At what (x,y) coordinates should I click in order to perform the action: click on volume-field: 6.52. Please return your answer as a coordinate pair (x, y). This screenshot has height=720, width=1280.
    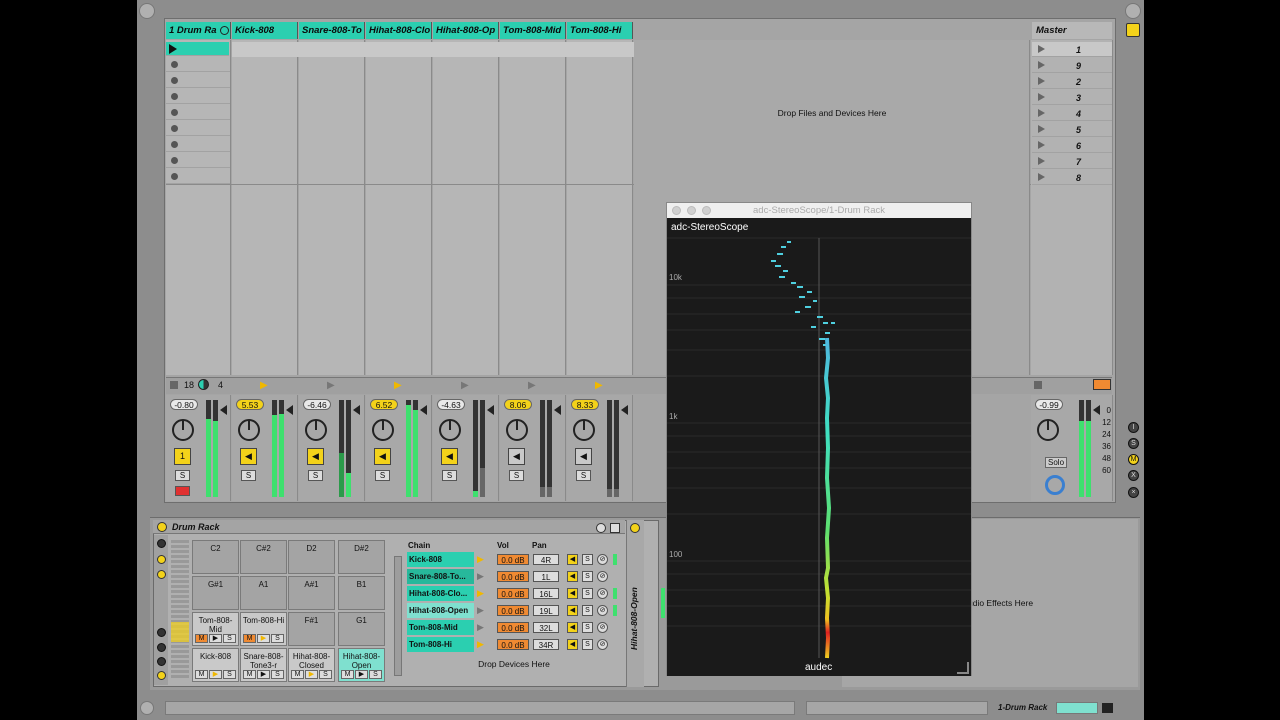
    Looking at the image, I should click on (384, 404).